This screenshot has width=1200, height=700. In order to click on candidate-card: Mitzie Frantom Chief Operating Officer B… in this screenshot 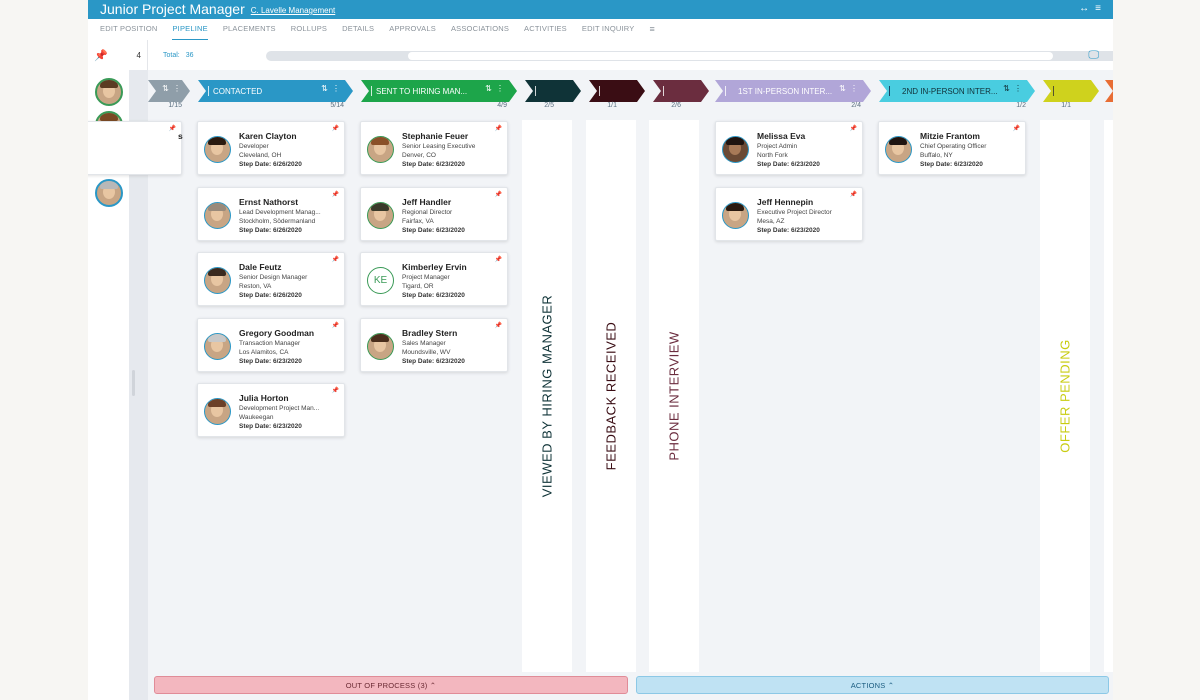, I will do `click(952, 148)`.